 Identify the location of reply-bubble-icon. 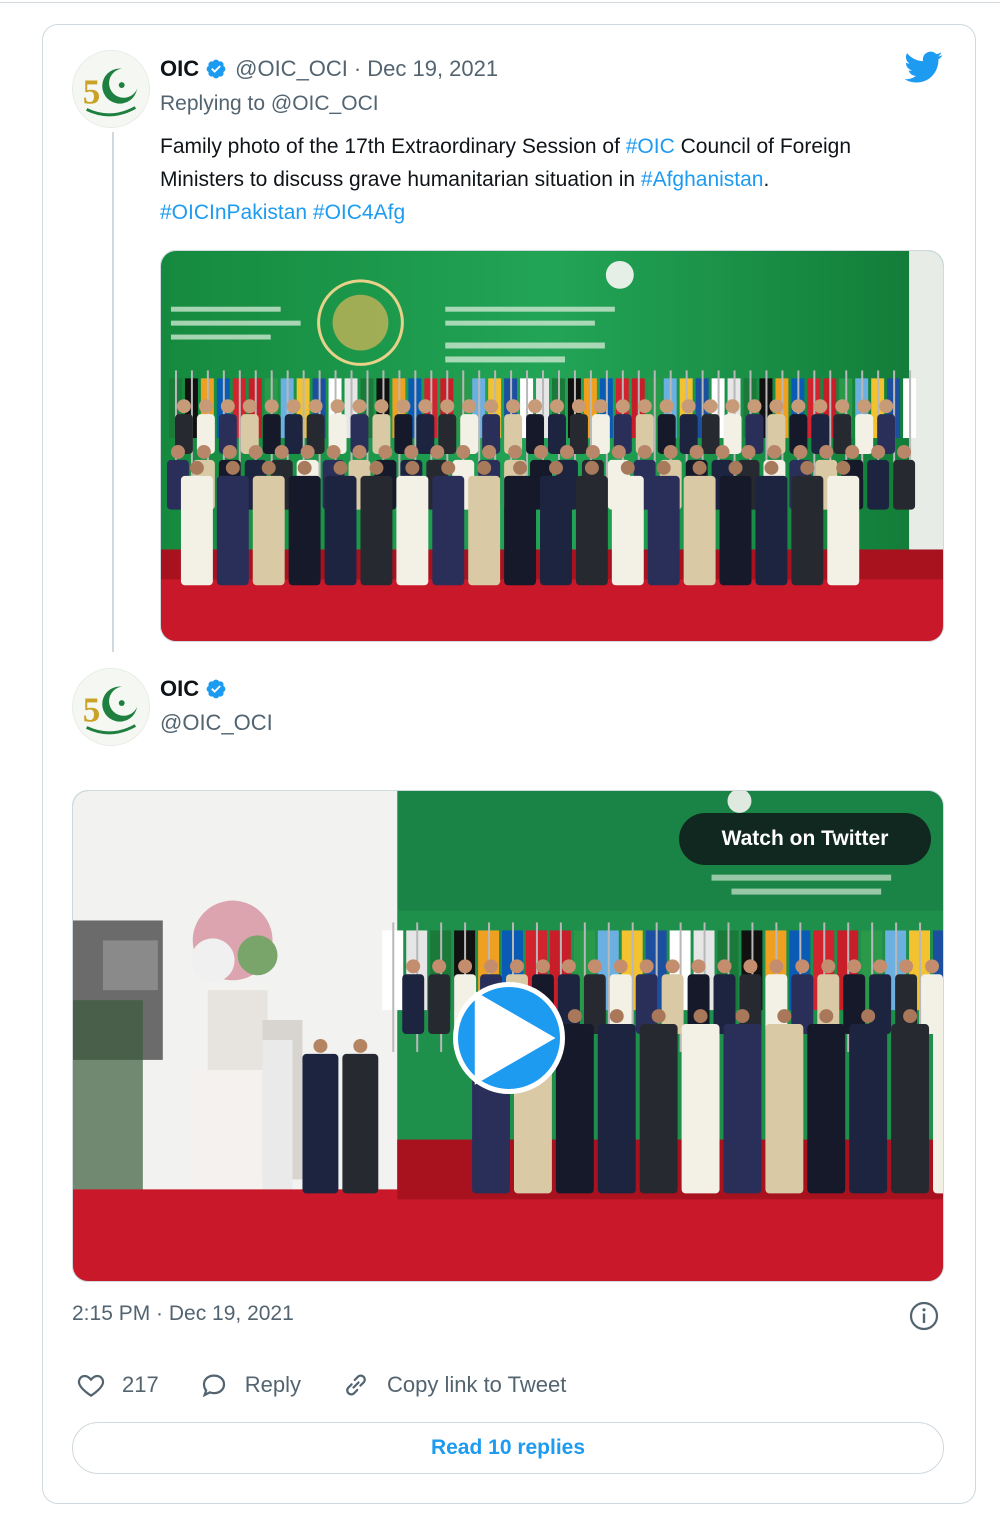
(213, 1386).